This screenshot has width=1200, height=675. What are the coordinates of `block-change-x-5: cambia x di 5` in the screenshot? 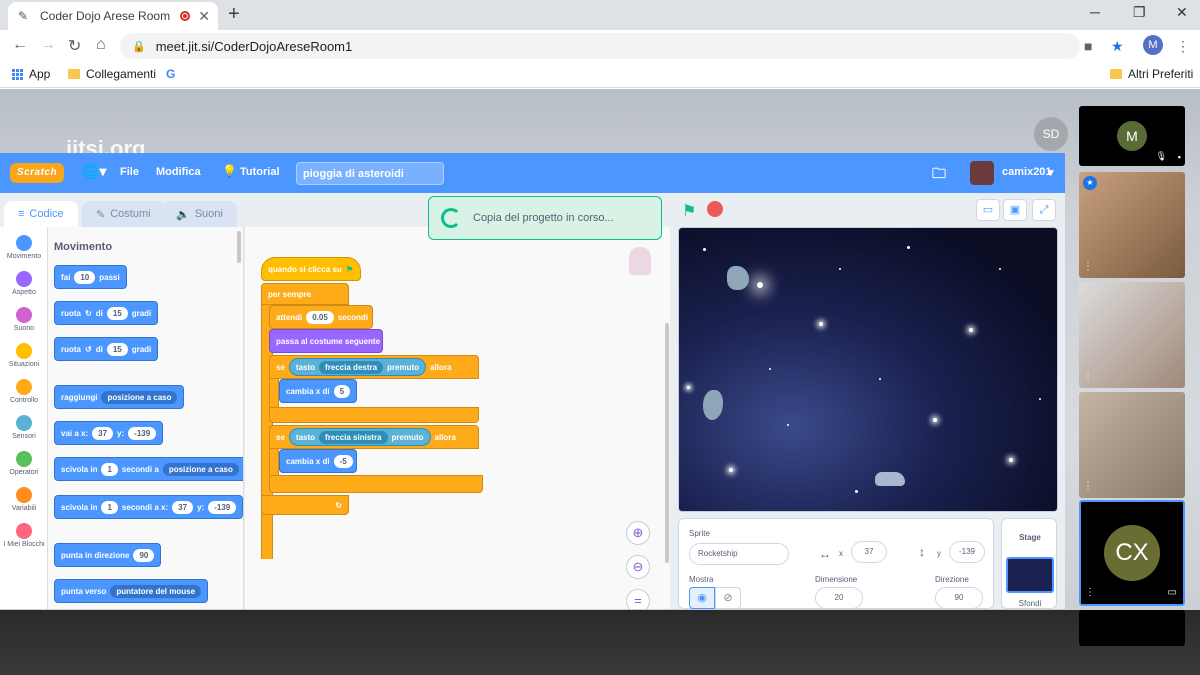 It's located at (318, 391).